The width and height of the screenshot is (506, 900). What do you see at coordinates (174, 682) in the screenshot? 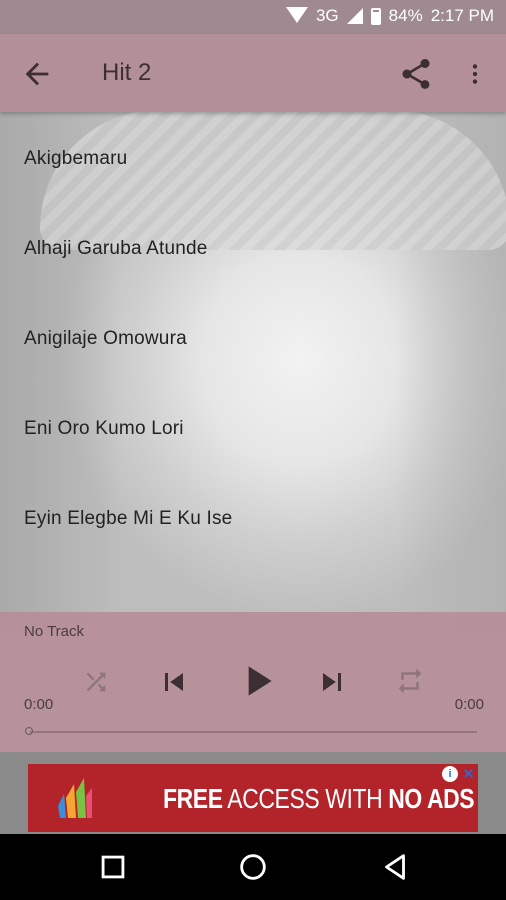
I see `previous-icon` at bounding box center [174, 682].